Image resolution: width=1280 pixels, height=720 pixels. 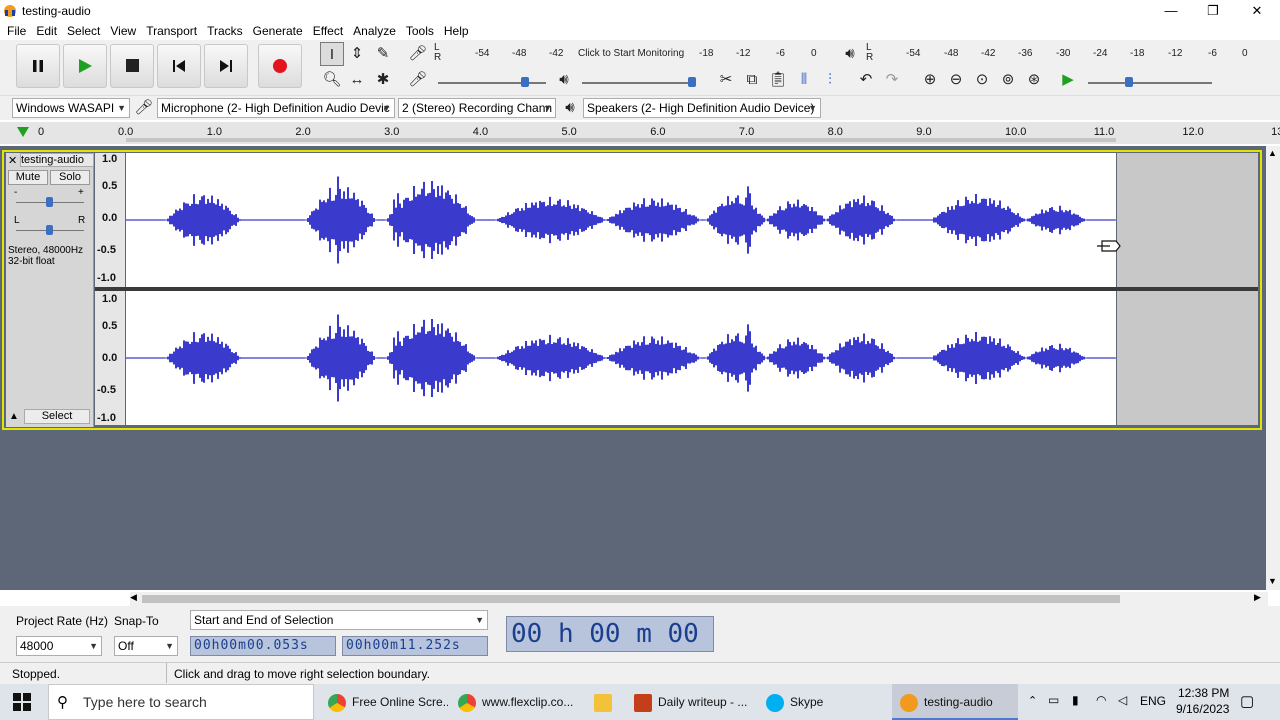 I want to click on project-rate-select: 48000 ▼, so click(x=59, y=646).